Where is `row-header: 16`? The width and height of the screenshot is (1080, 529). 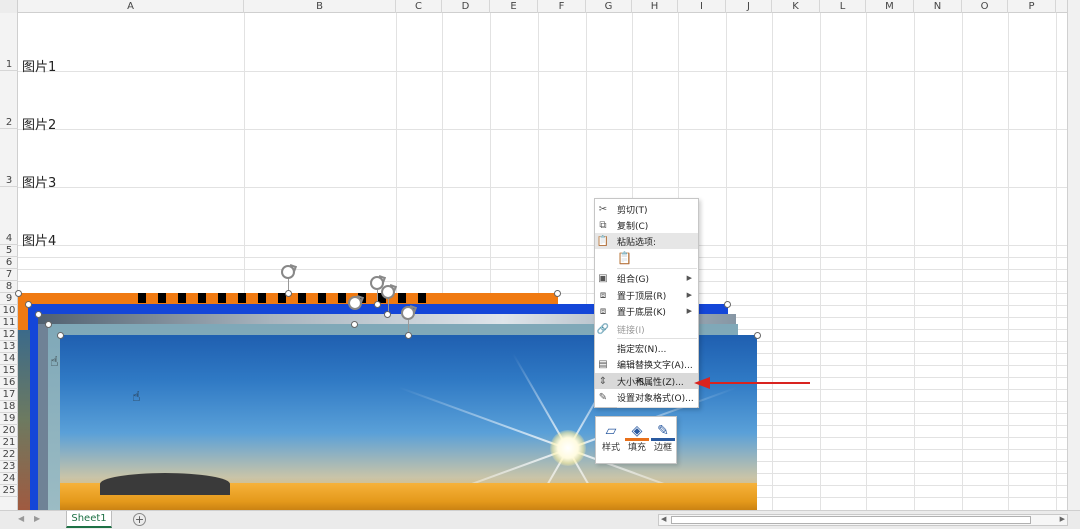 row-header: 16 is located at coordinates (9, 383).